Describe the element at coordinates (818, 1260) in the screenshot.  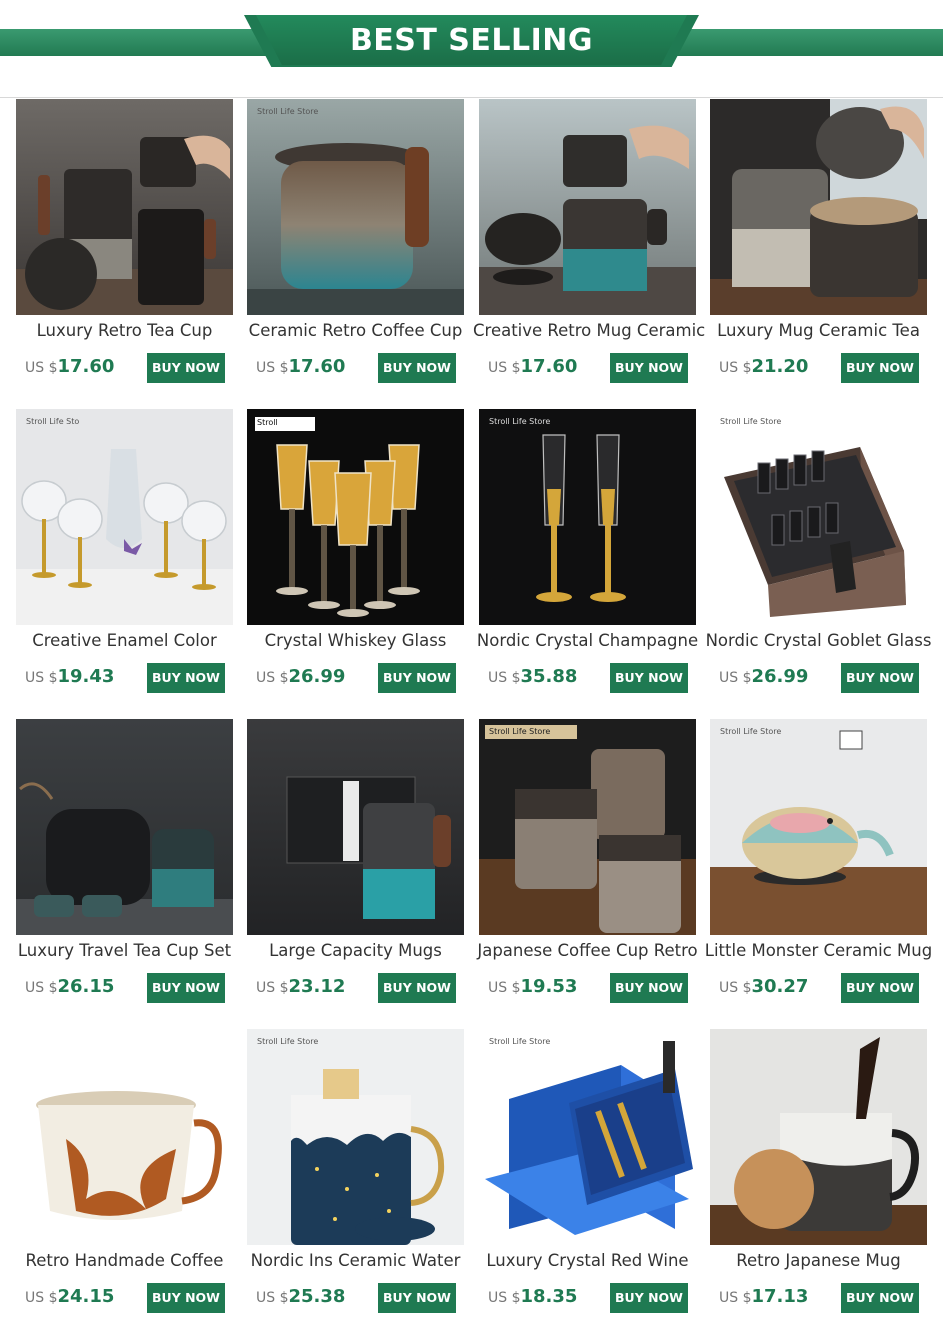
I see `product-title: Retro Japanese Mug` at that location.